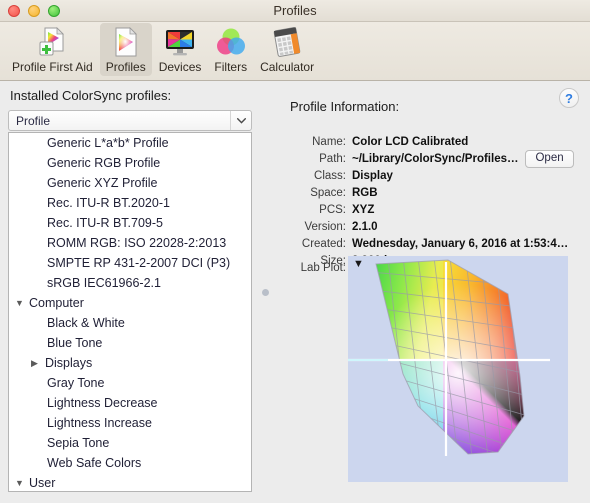  I want to click on toolbar-item-filters: Filters, so click(230, 49).